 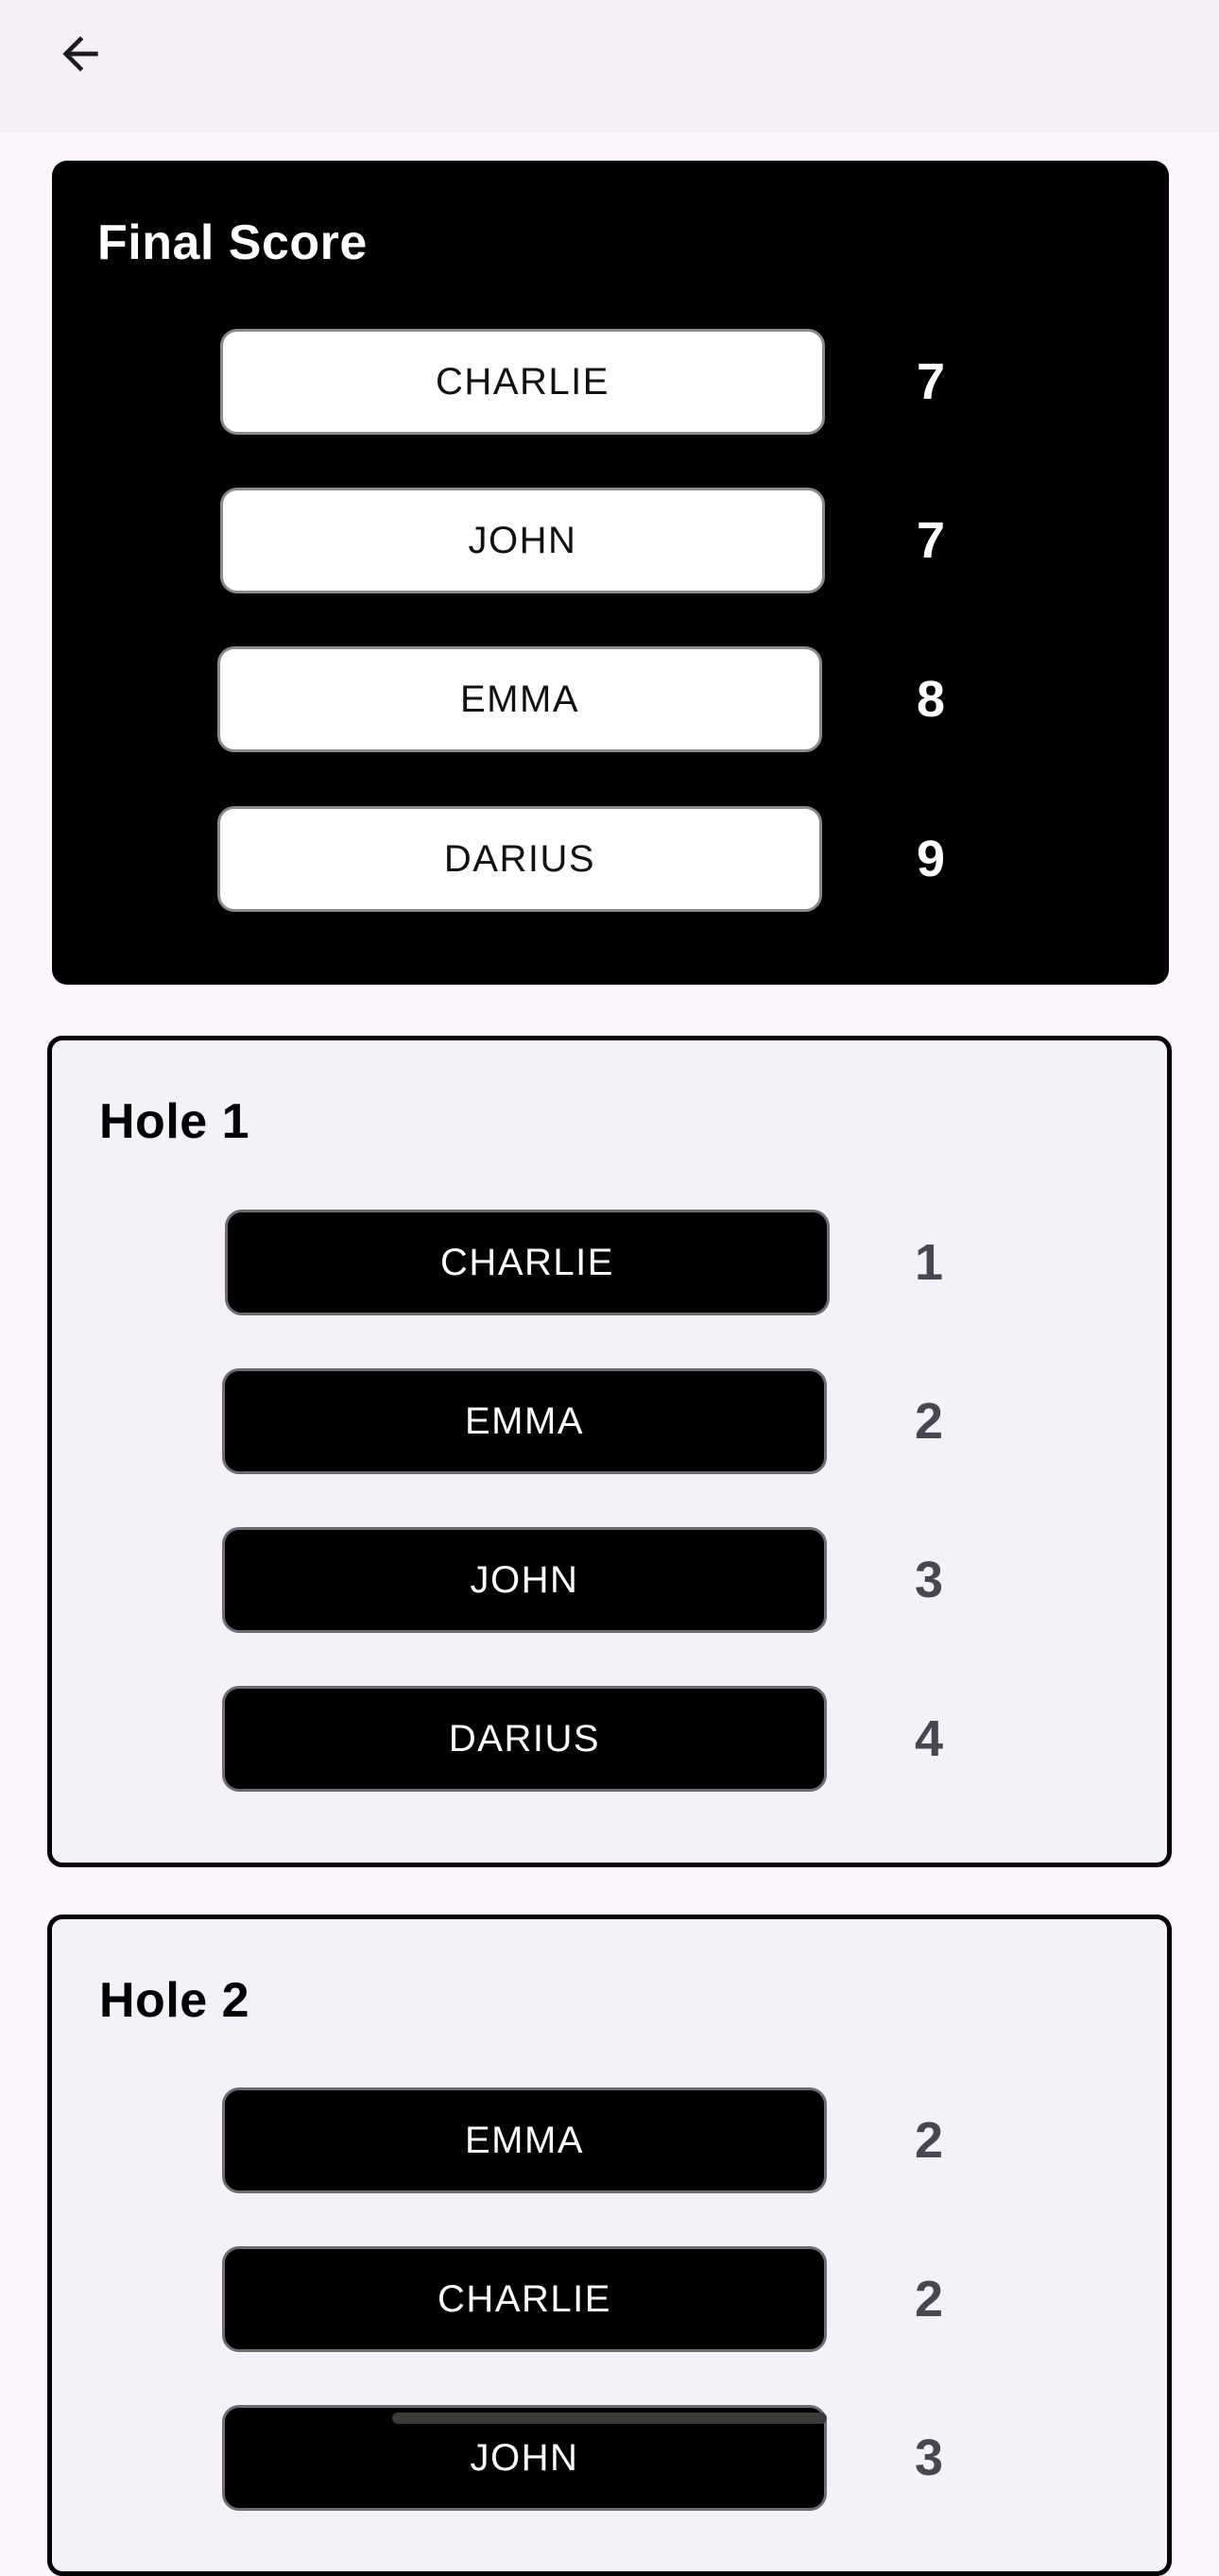 I want to click on player-score: 1, so click(x=929, y=1262).